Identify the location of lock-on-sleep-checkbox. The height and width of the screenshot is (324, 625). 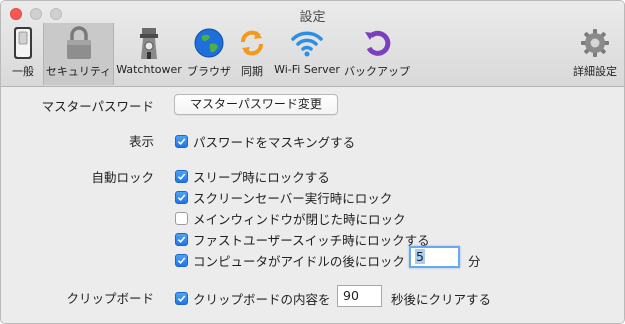
(181, 176).